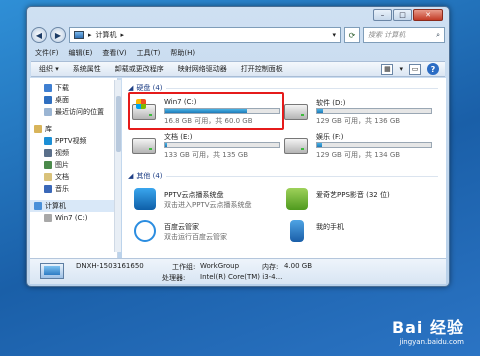 The width and height of the screenshot is (480, 356). I want to click on other-item-pptv: PPTV云点播系统盘 双击进入PPTV云点播系统盘, so click(207, 200).